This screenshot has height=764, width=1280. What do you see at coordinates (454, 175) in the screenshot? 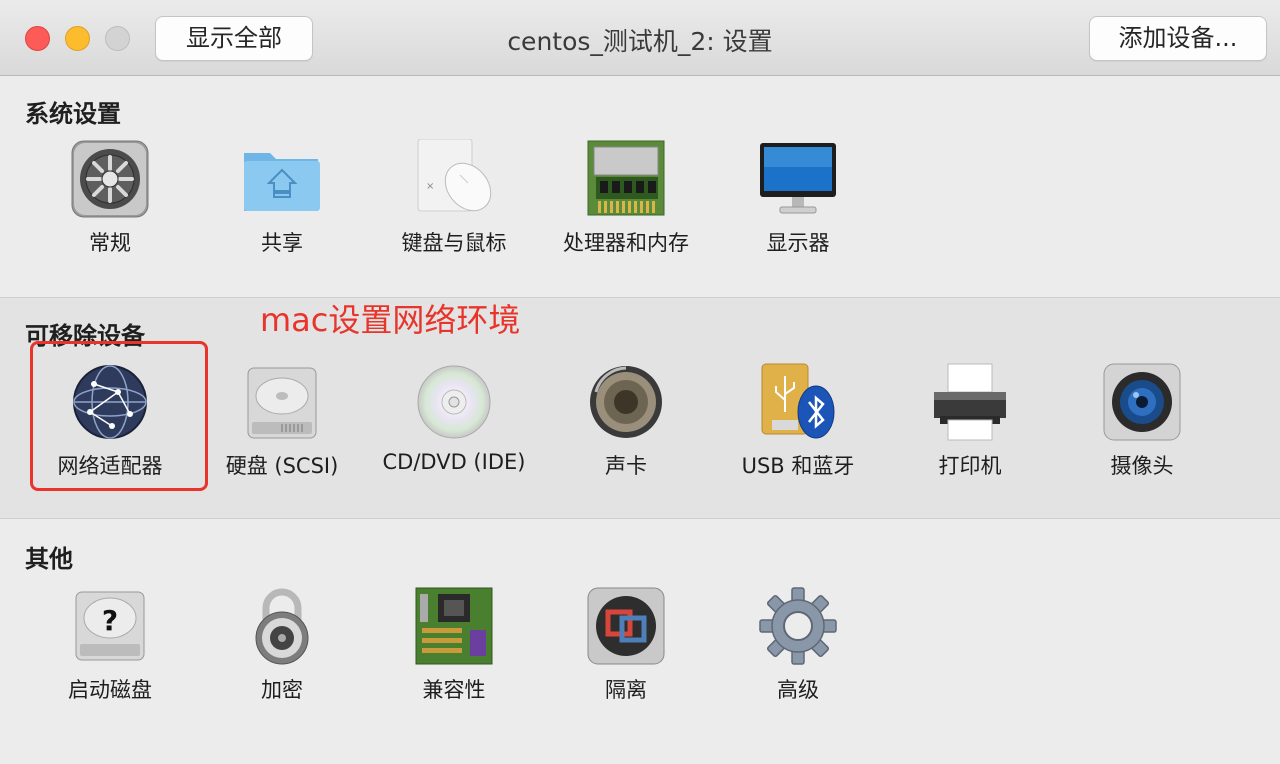
I see `keyboard-mouse-icon: ×` at bounding box center [454, 175].